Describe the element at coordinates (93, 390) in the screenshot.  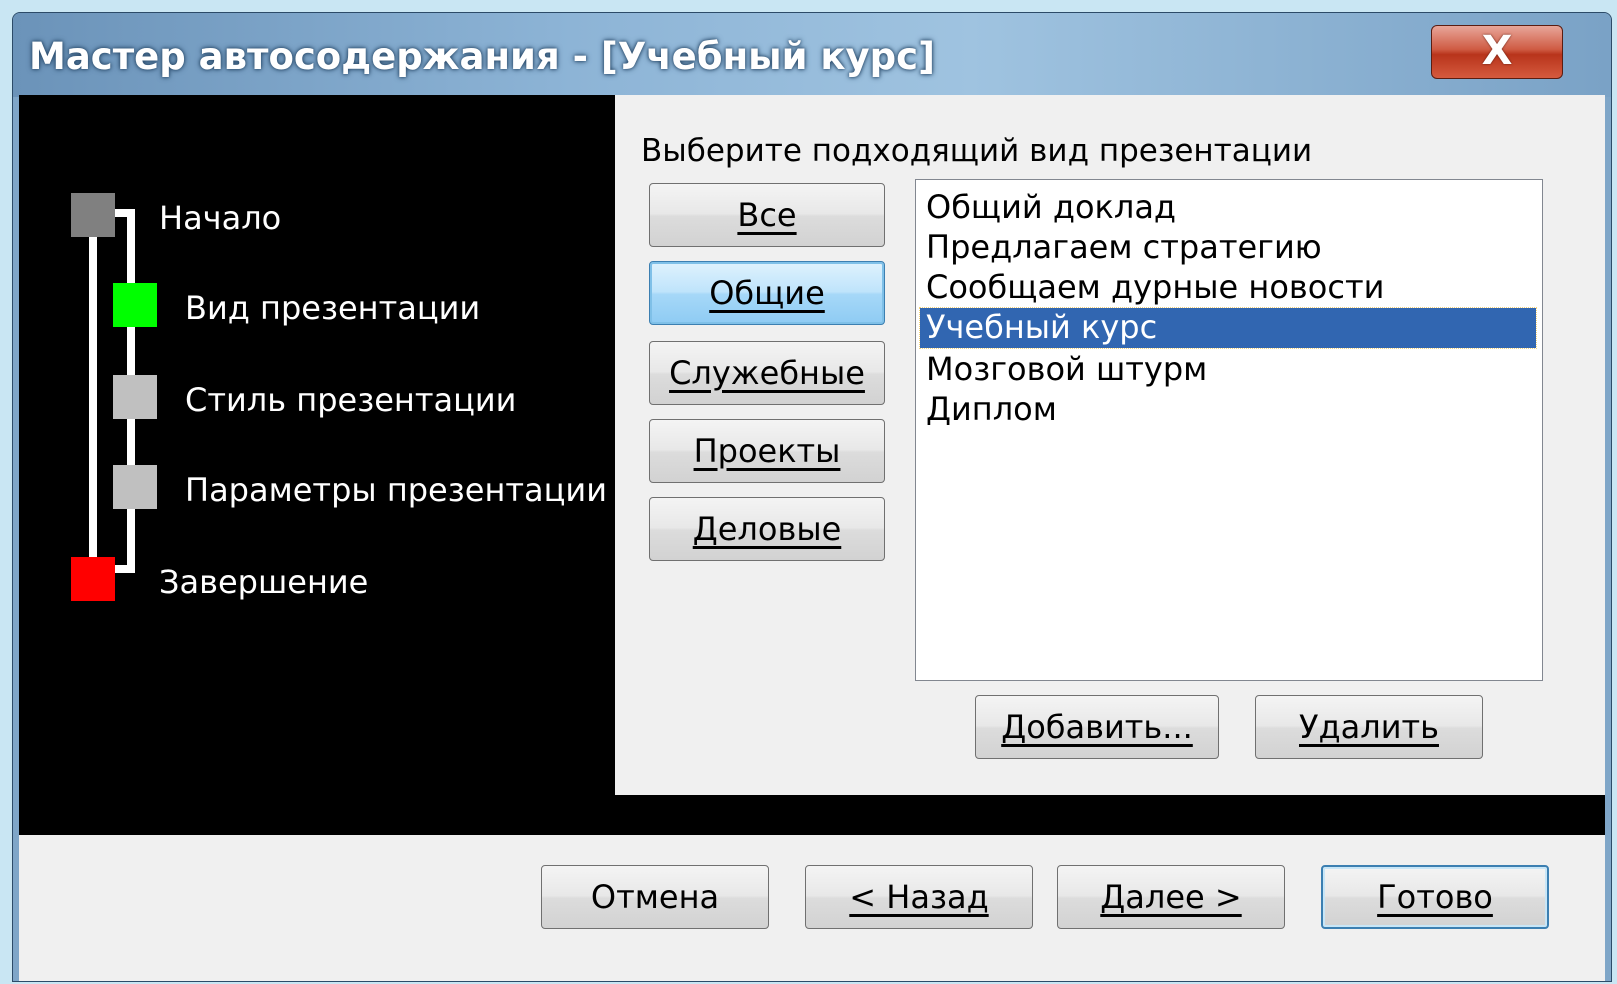
I see `steps-rail-outer` at that location.